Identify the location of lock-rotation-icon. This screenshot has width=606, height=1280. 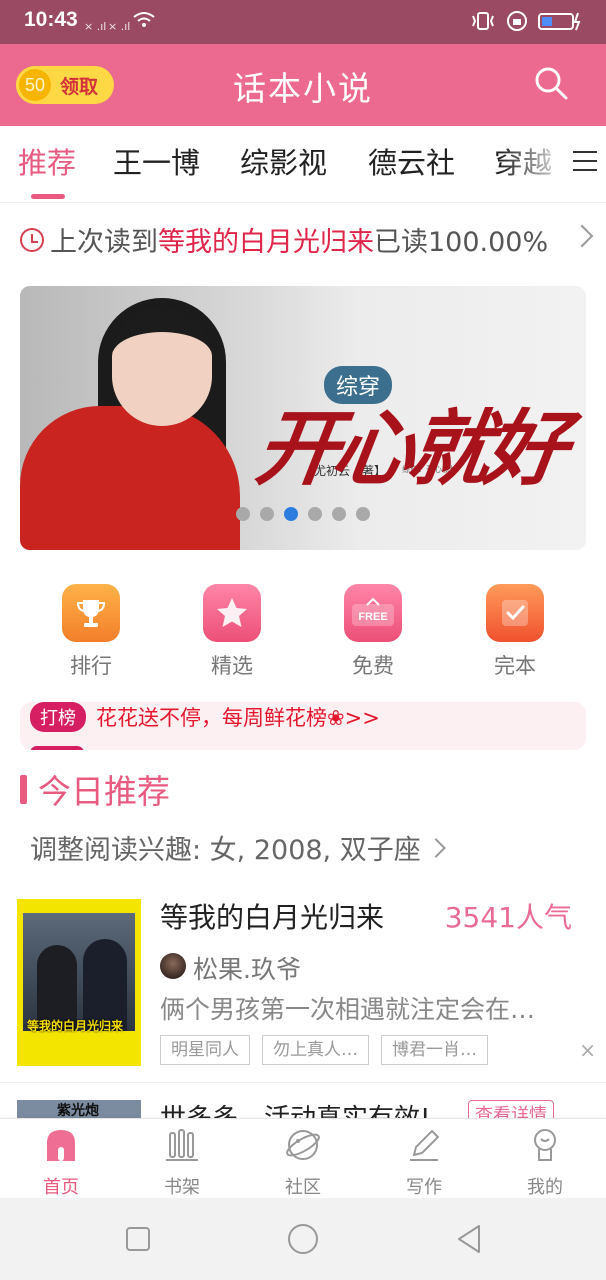
(517, 21).